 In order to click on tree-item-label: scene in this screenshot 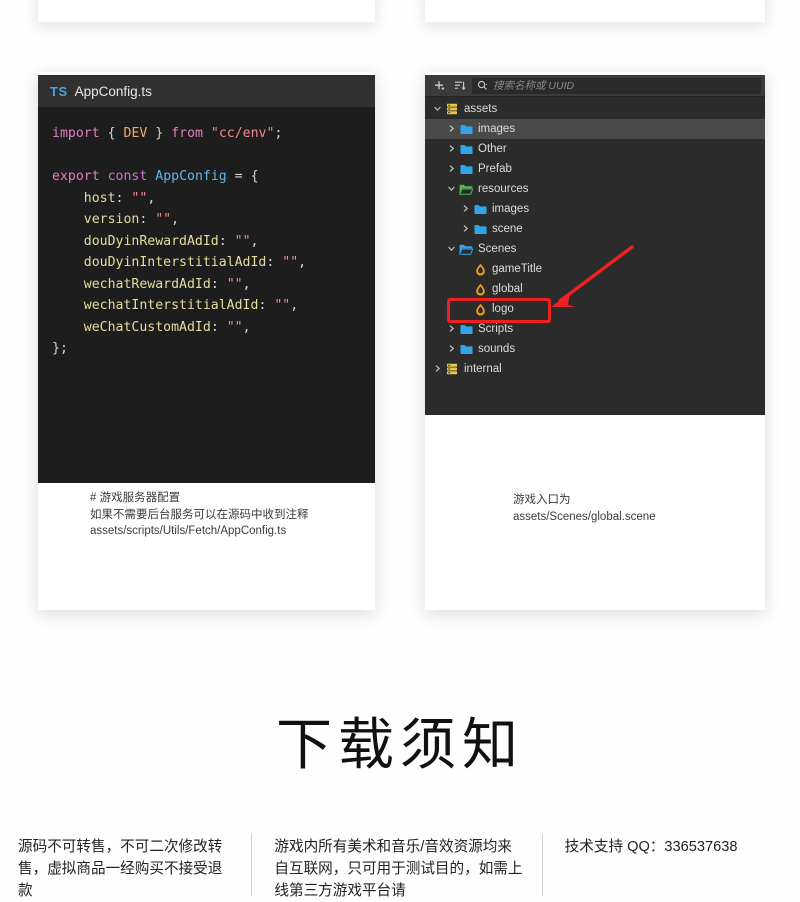, I will do `click(507, 229)`.